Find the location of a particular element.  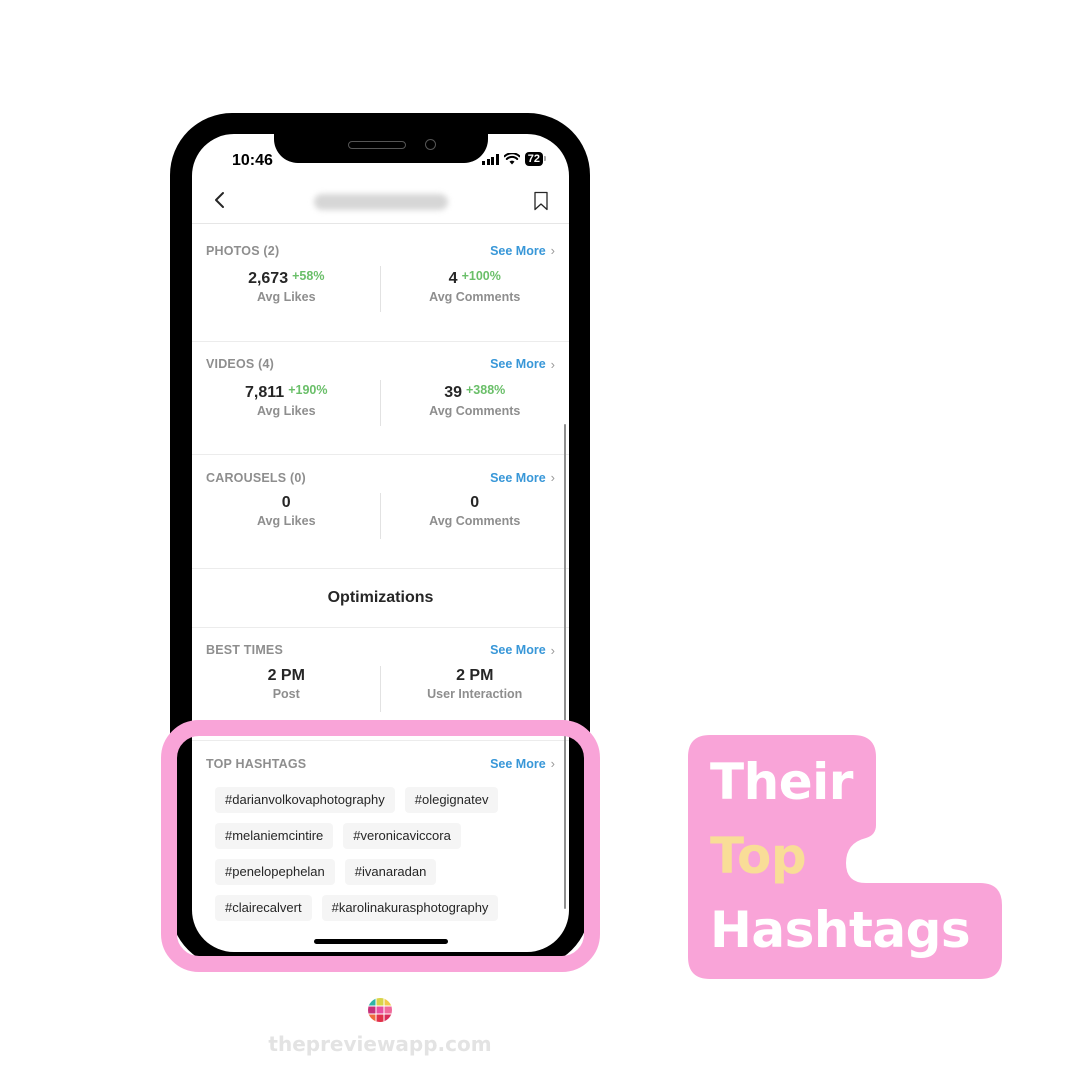

camera-icon is located at coordinates (430, 144).